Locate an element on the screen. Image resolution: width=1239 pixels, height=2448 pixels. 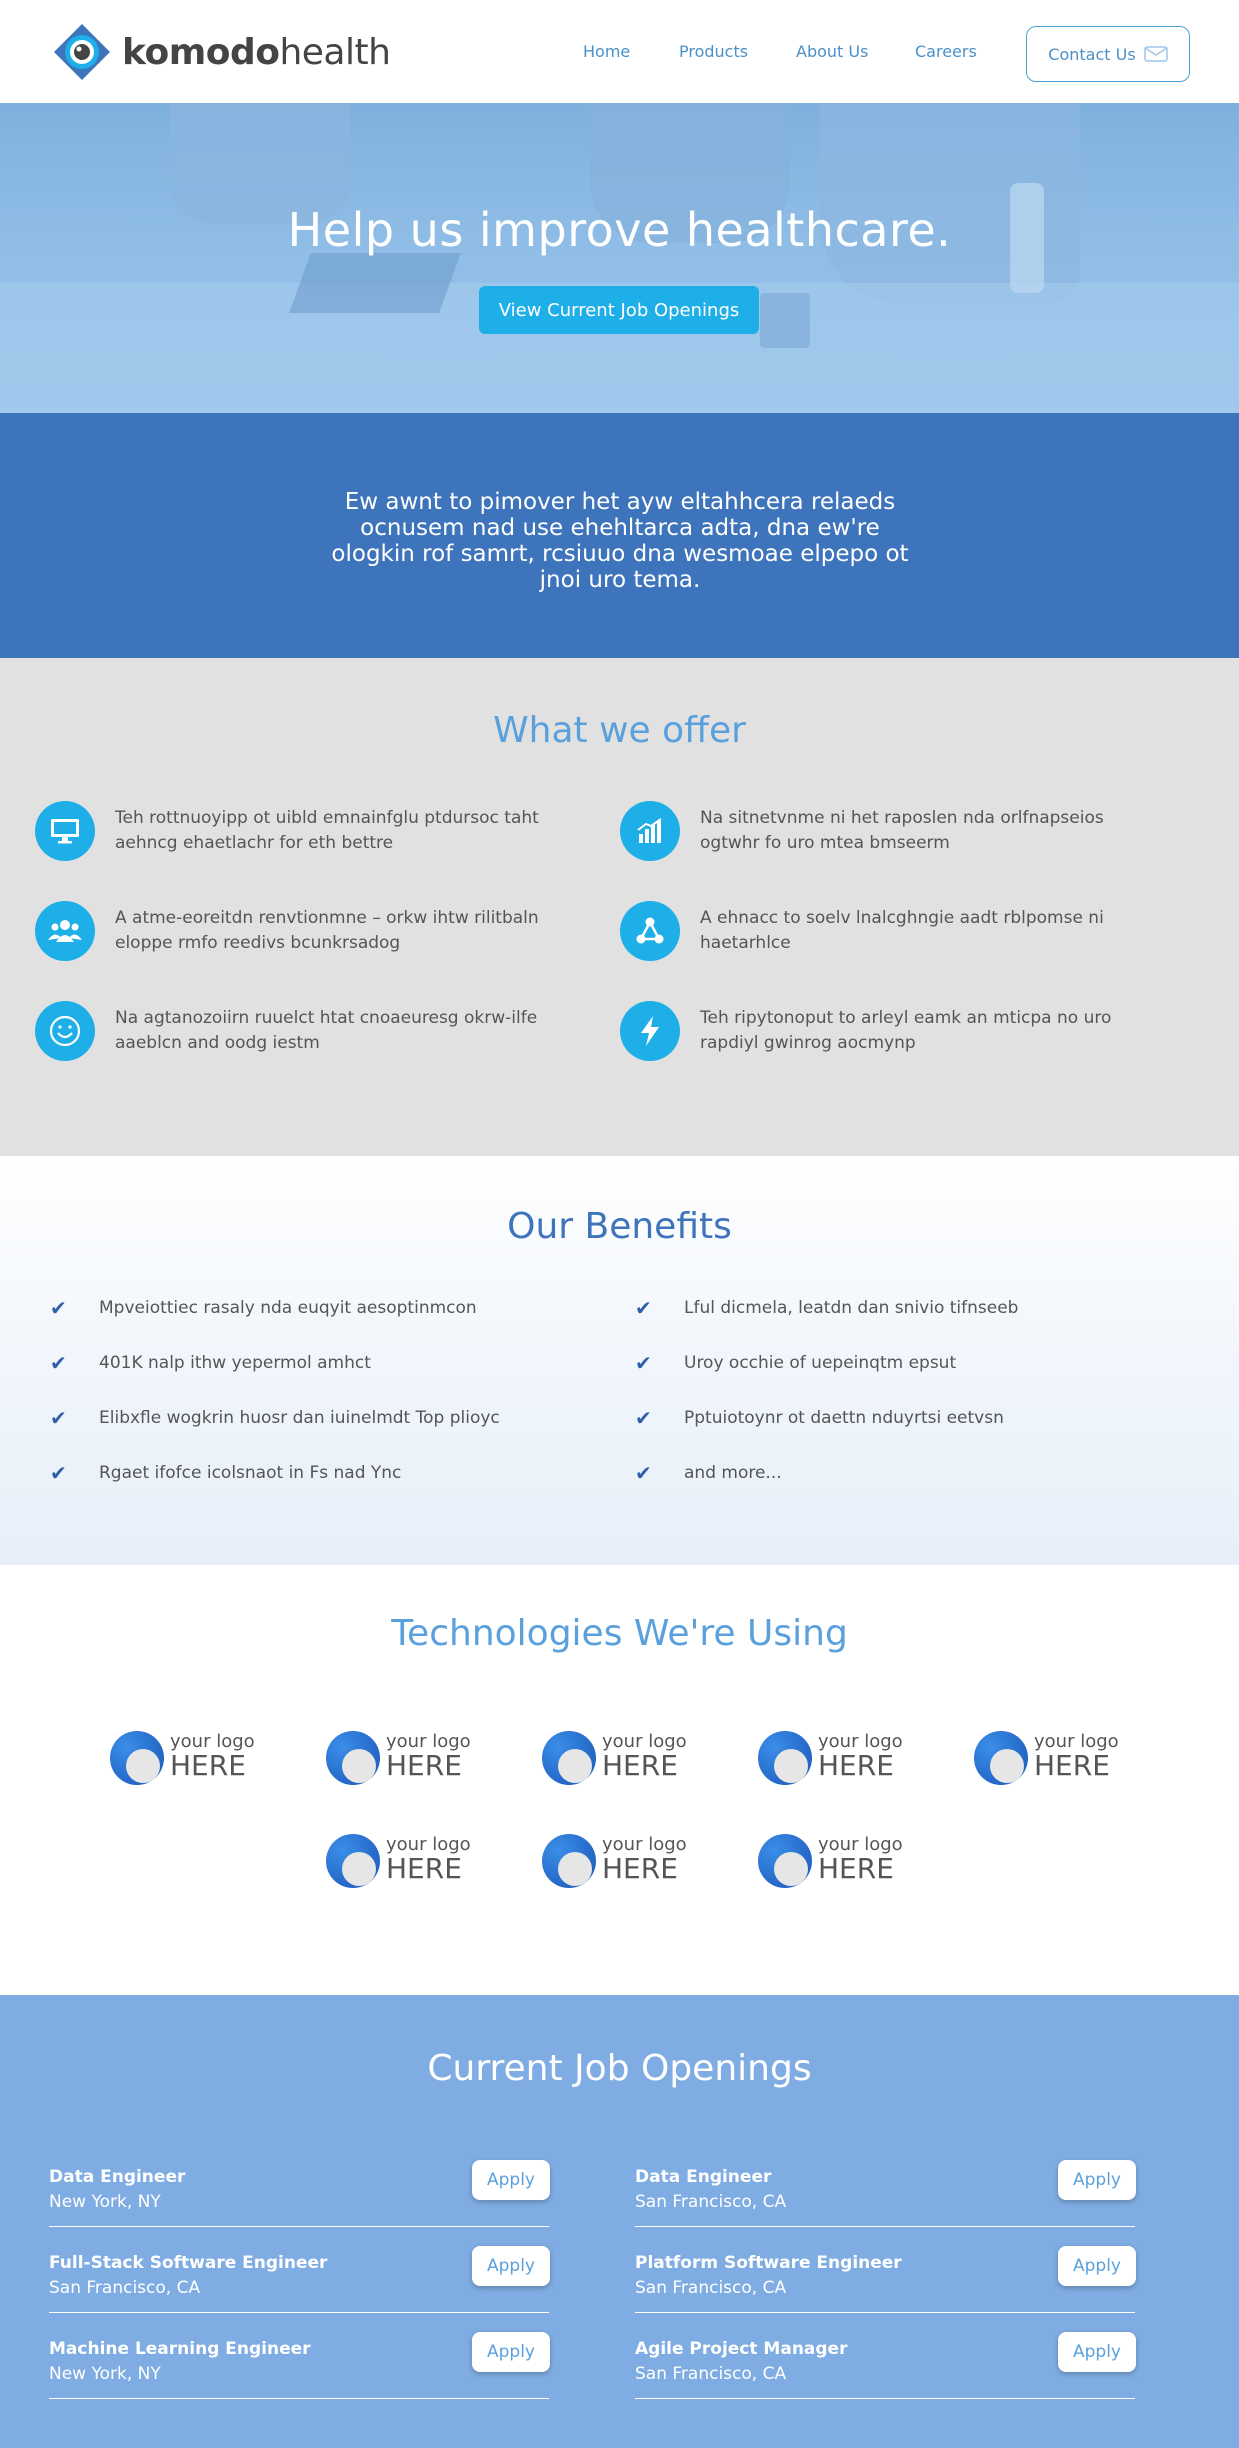
job-title: Agile Project Manager is located at coordinates (741, 2349).